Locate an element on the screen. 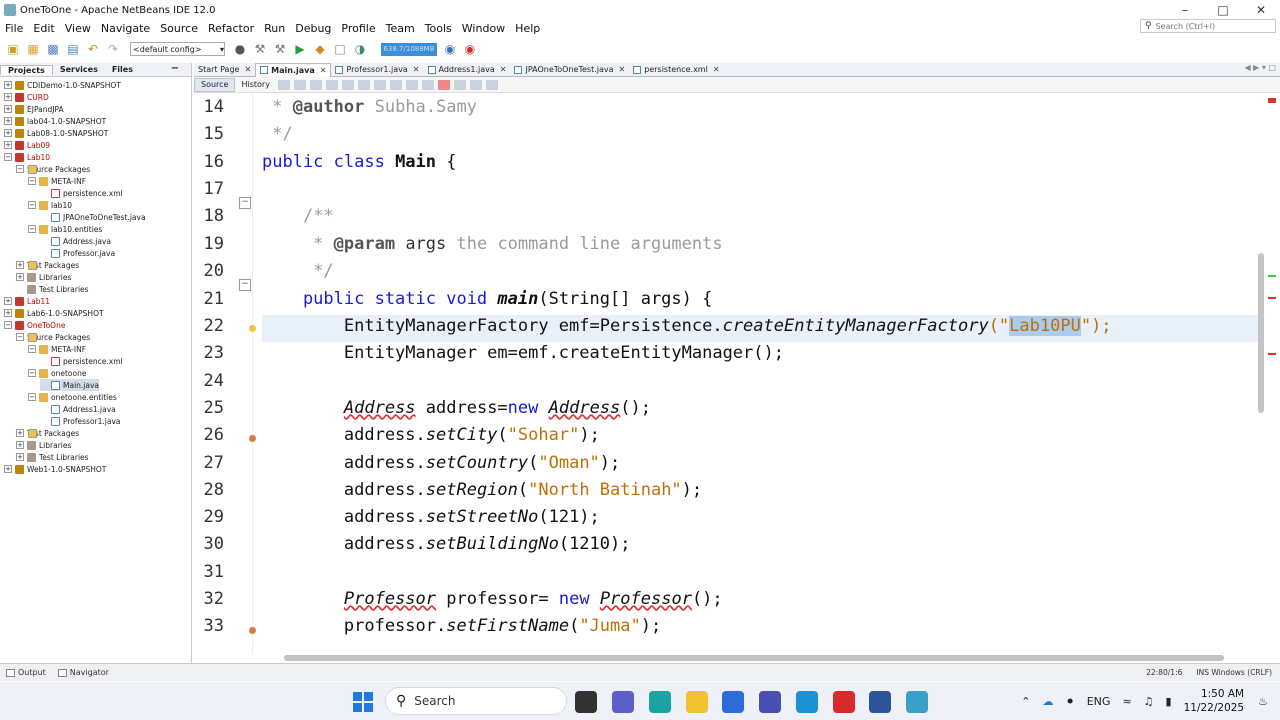 The width and height of the screenshot is (1280, 720). tab-services: Services is located at coordinates (79, 69).